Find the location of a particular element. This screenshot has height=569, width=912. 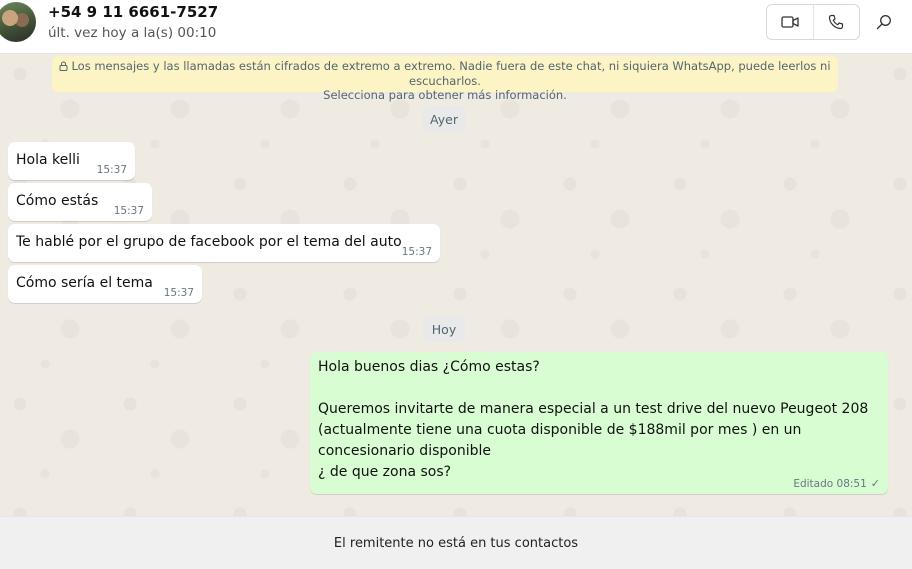

unknown-sender-footer: El remitente no está en tus contactos is located at coordinates (456, 542).